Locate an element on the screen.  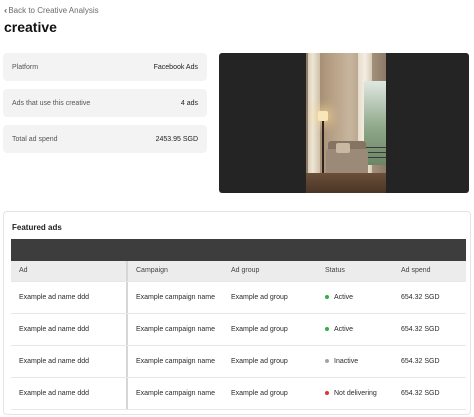
featured-ads-title: Featured ads is located at coordinates (37, 227).